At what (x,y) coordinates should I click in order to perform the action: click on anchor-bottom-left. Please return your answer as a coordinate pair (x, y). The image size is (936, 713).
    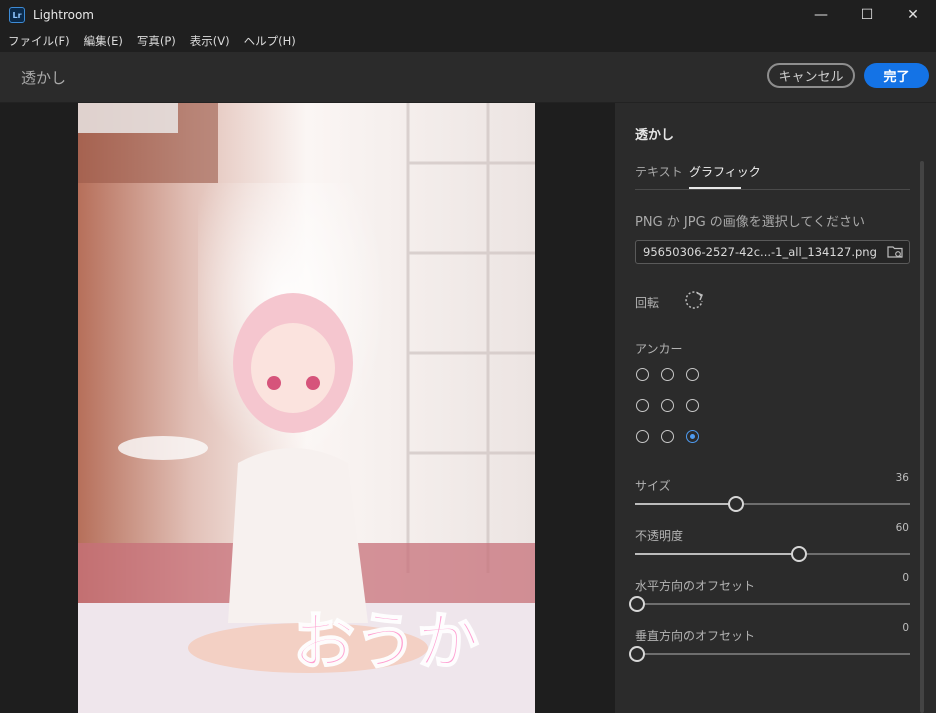
    Looking at the image, I should click on (642, 436).